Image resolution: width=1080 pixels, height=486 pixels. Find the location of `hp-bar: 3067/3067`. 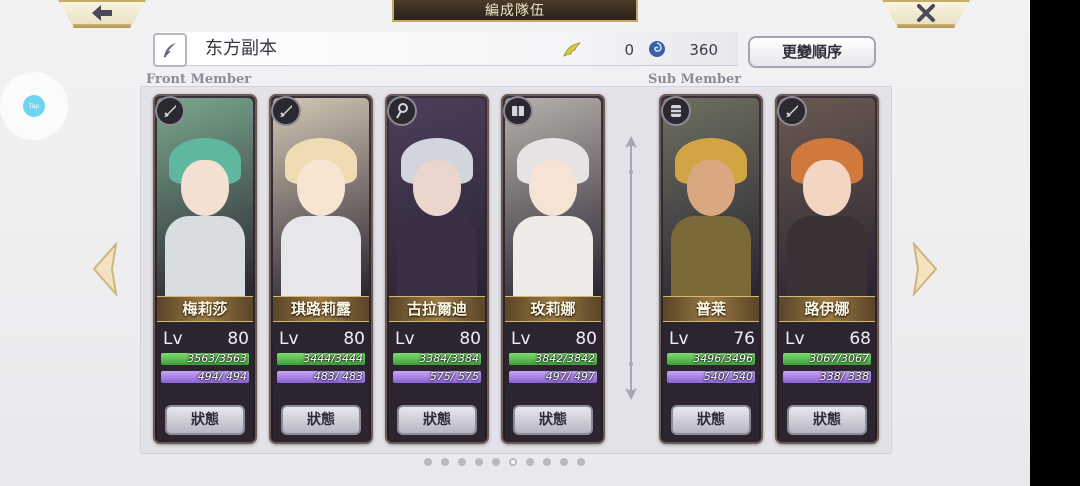

hp-bar: 3067/3067 is located at coordinates (827, 359).